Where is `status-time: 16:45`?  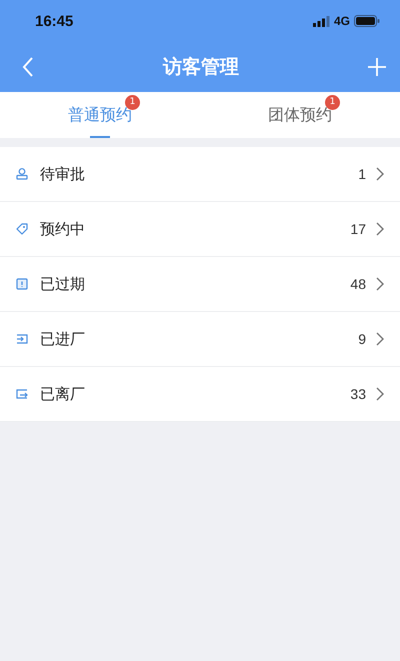
status-time: 16:45 is located at coordinates (54, 21).